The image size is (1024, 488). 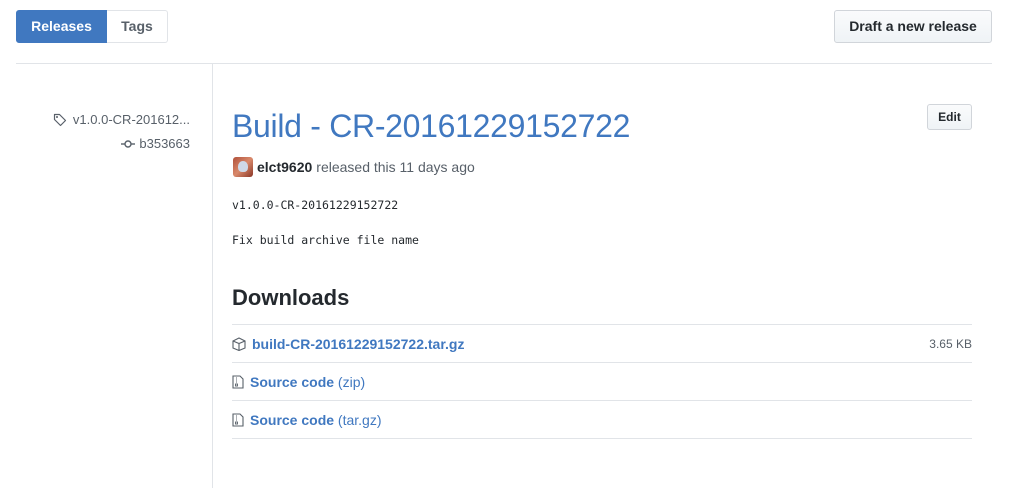 What do you see at coordinates (243, 167) in the screenshot?
I see `avatar` at bounding box center [243, 167].